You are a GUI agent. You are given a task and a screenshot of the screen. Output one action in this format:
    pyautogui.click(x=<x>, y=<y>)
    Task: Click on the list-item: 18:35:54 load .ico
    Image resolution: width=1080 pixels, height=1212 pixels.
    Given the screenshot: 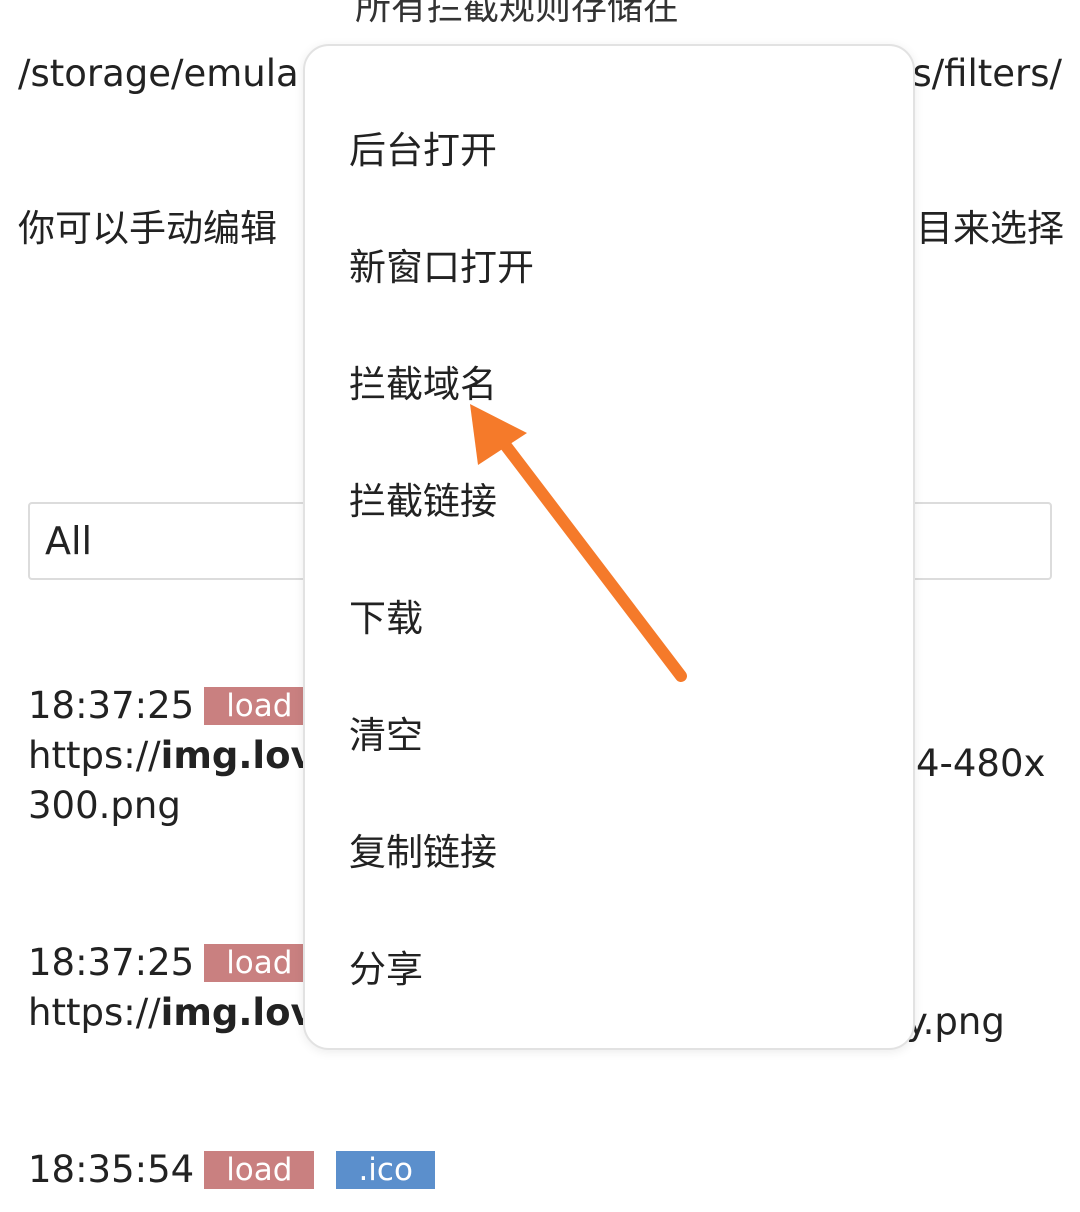 What is the action you would take?
    pyautogui.click(x=543, y=1169)
    